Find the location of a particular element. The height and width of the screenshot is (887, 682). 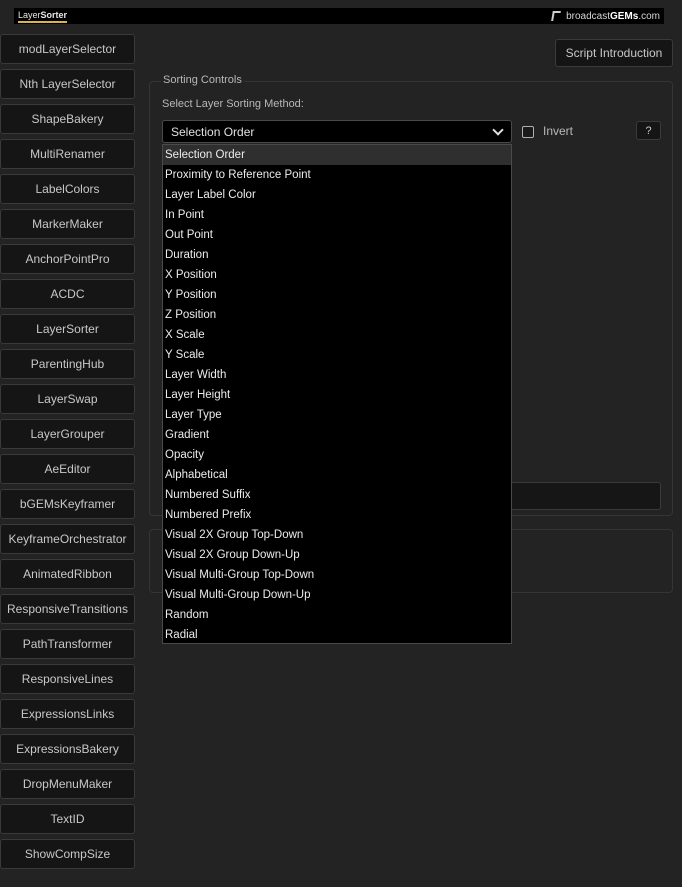

dropdown-option: Opacity is located at coordinates (337, 455).